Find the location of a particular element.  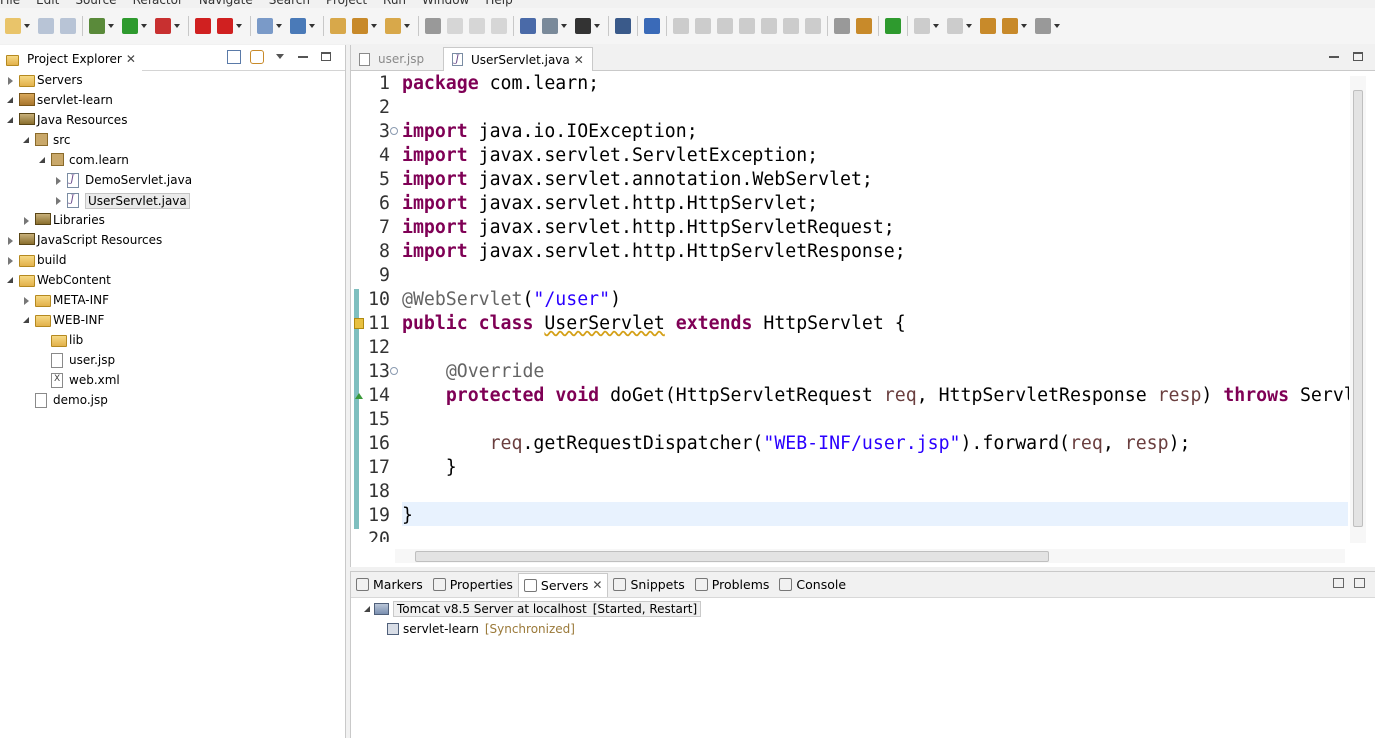

prev-edit-icon is located at coordinates (955, 26).